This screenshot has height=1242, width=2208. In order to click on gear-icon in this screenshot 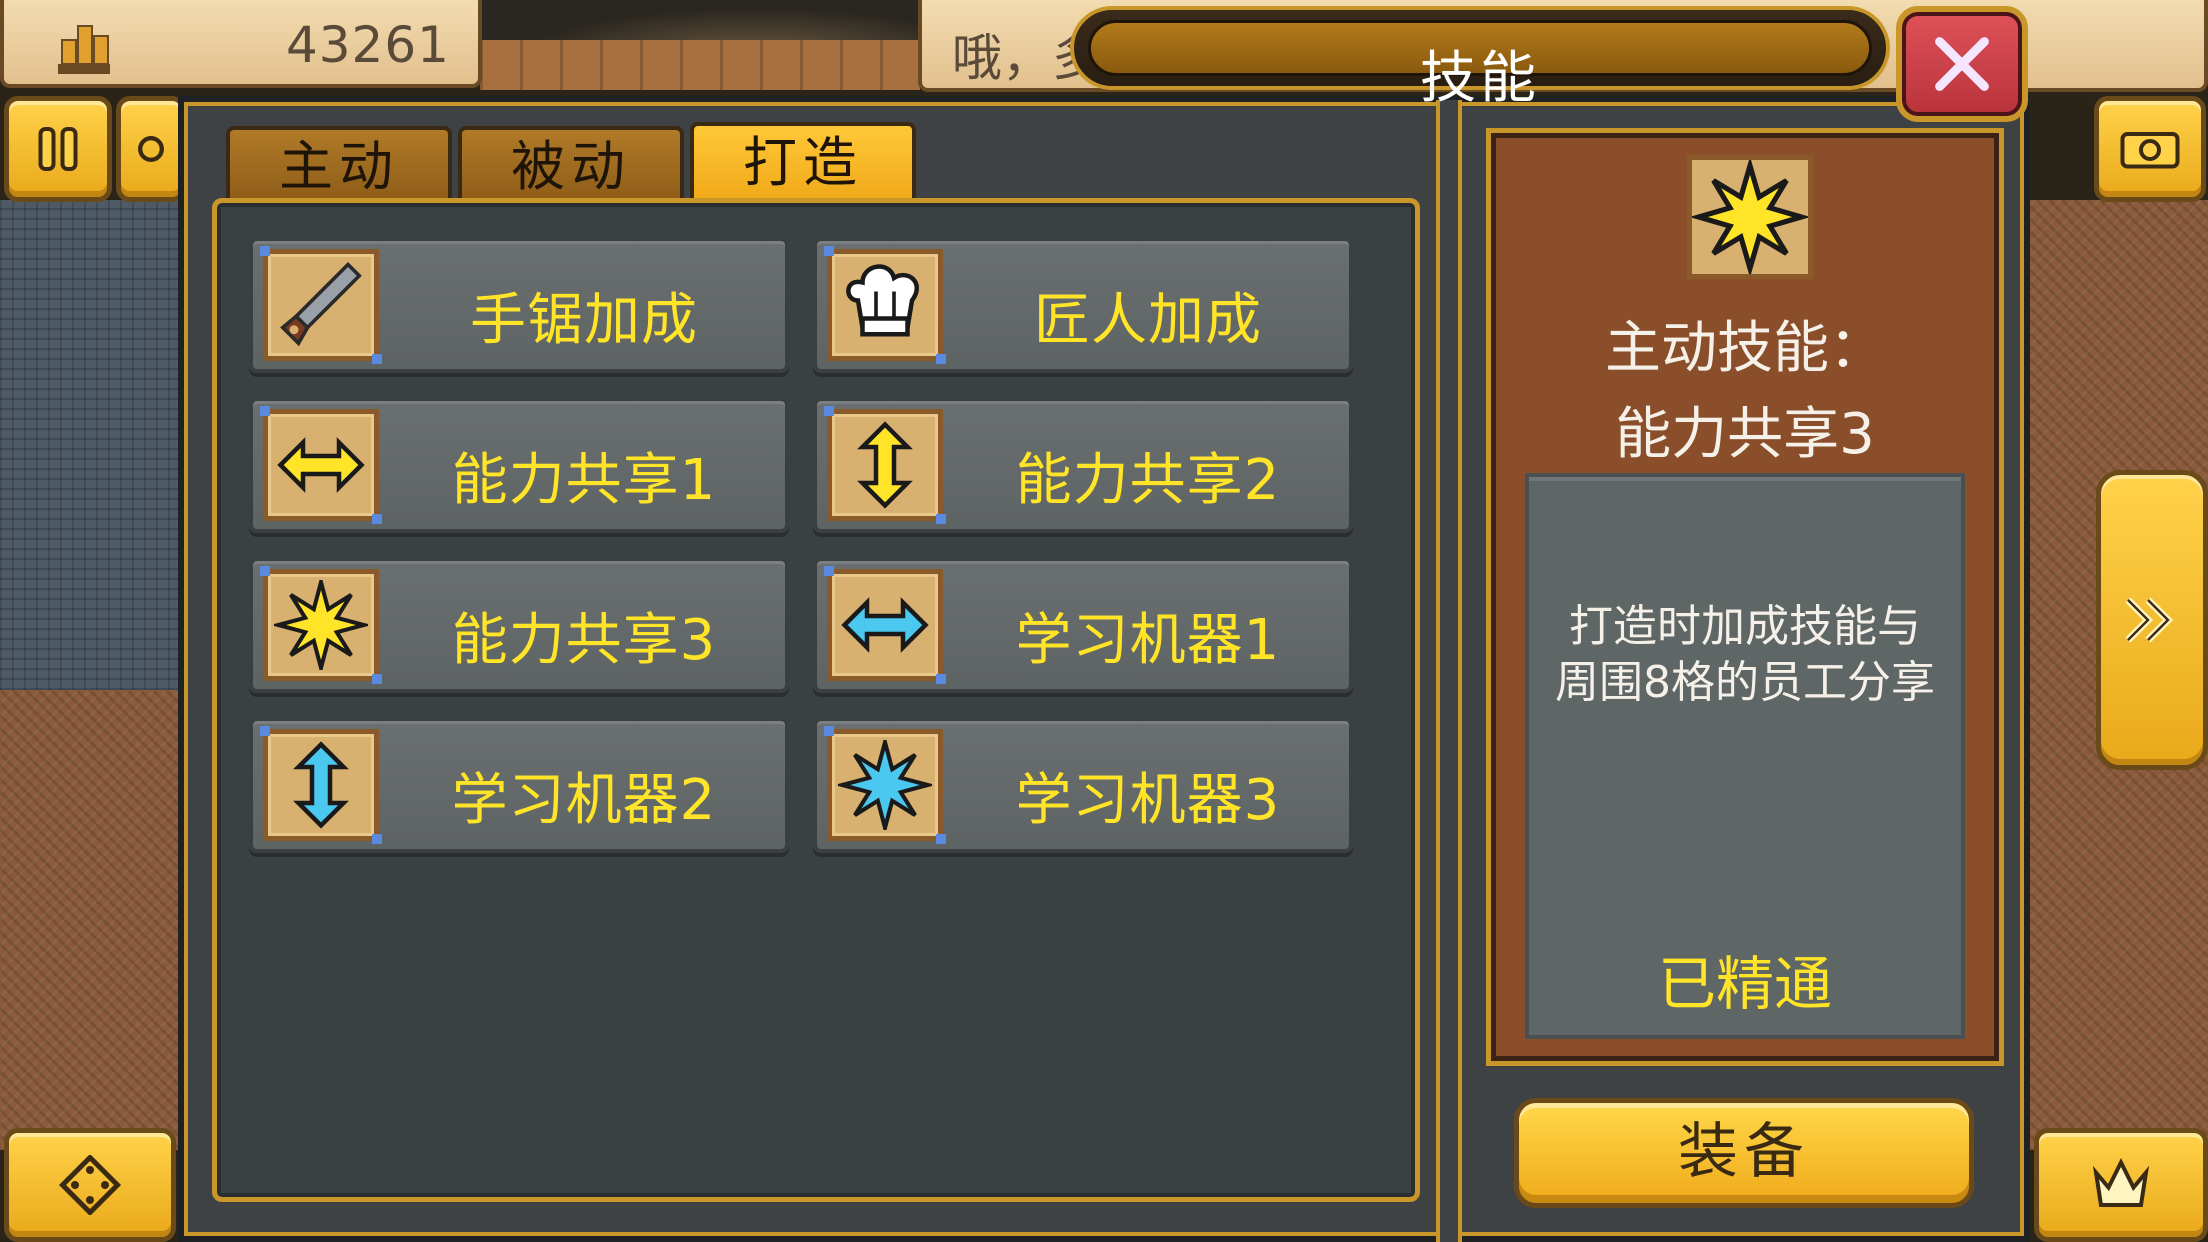, I will do `click(151, 149)`.